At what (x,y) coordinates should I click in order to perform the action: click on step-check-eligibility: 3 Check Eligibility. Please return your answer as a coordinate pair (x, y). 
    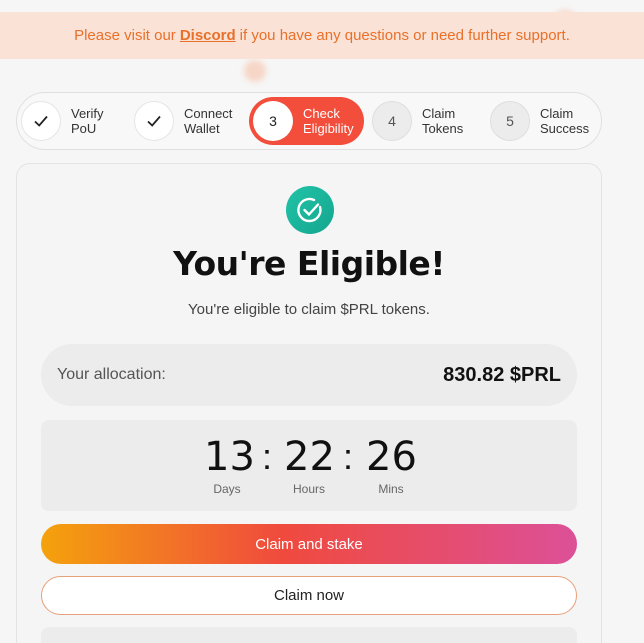
    Looking at the image, I should click on (306, 121).